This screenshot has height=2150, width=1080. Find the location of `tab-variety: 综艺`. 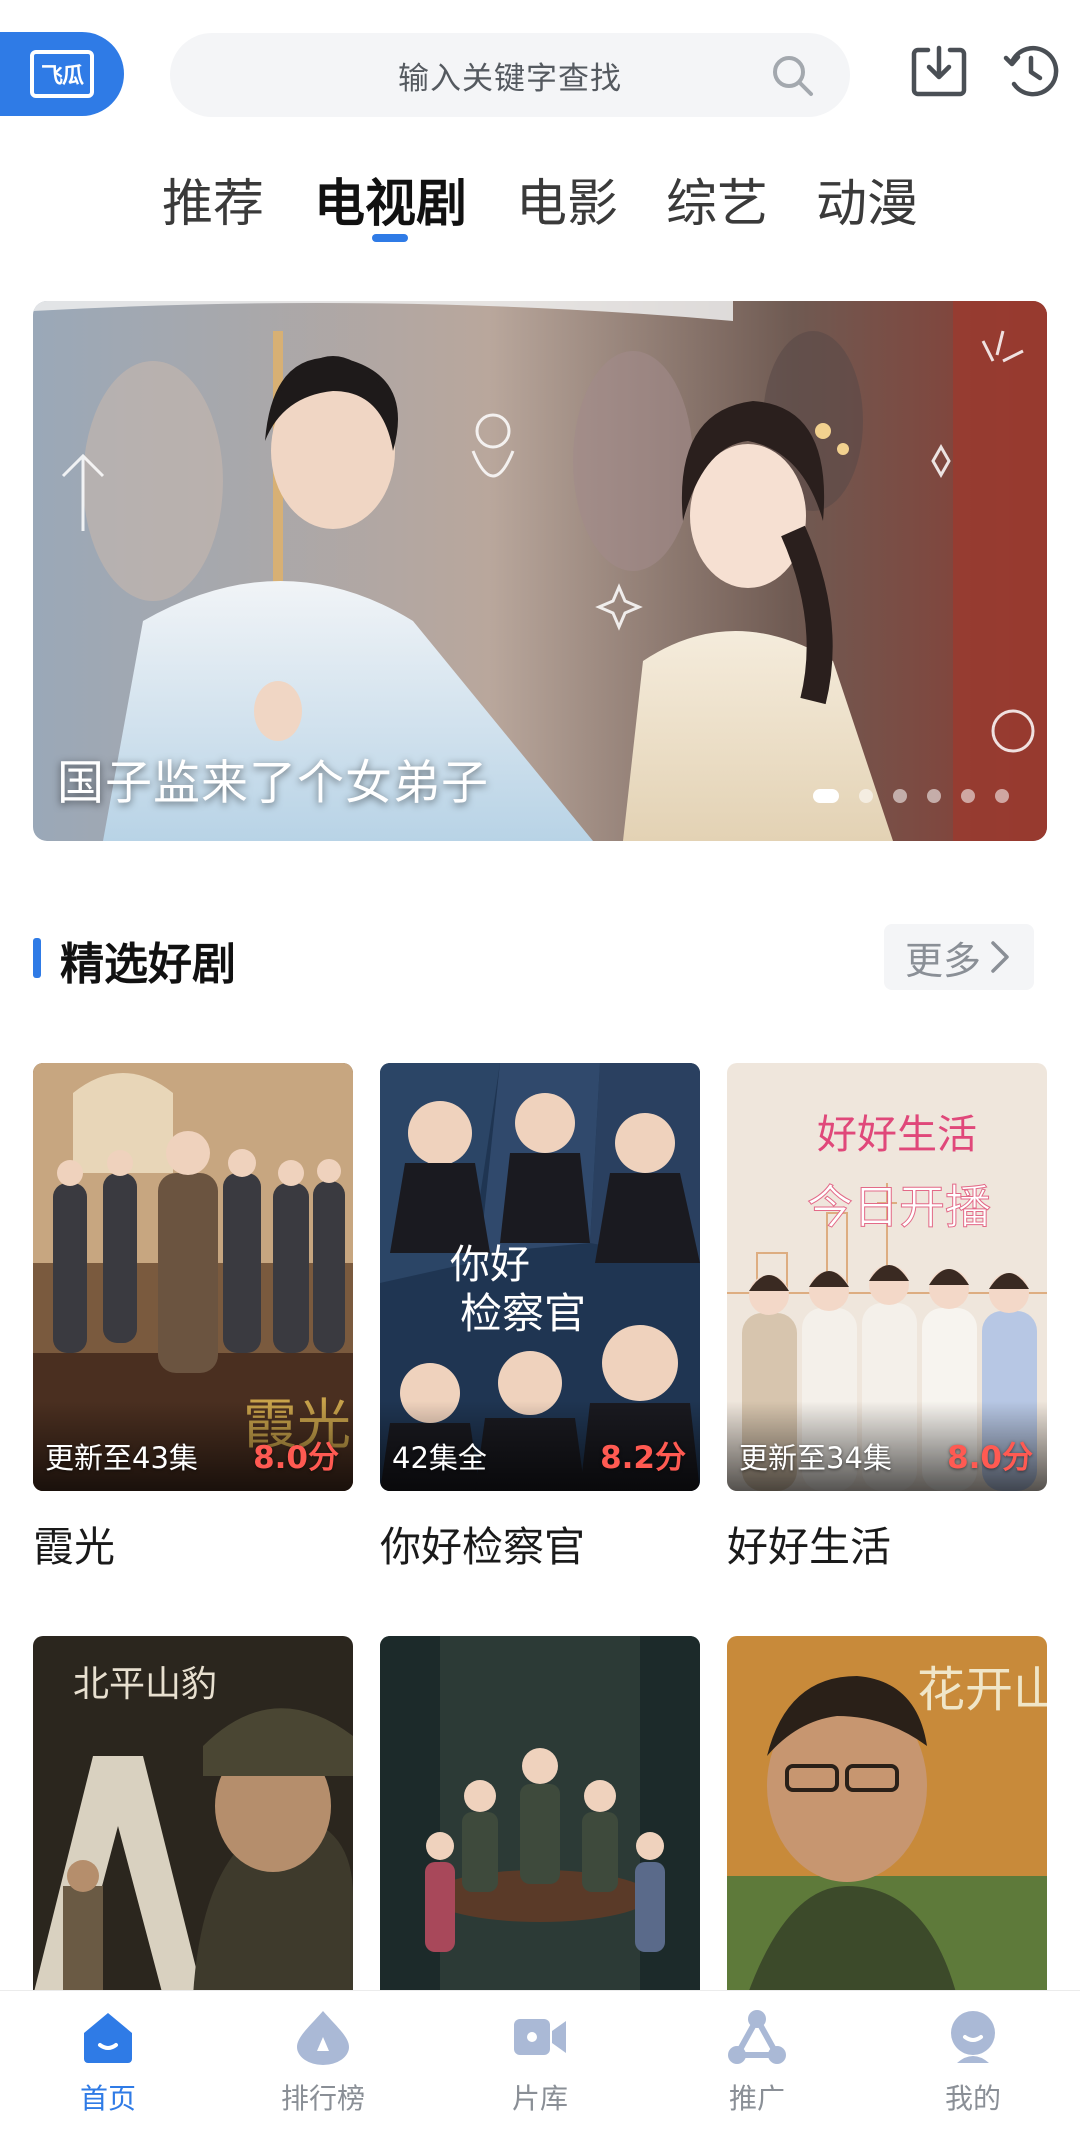

tab-variety: 综艺 is located at coordinates (717, 199).